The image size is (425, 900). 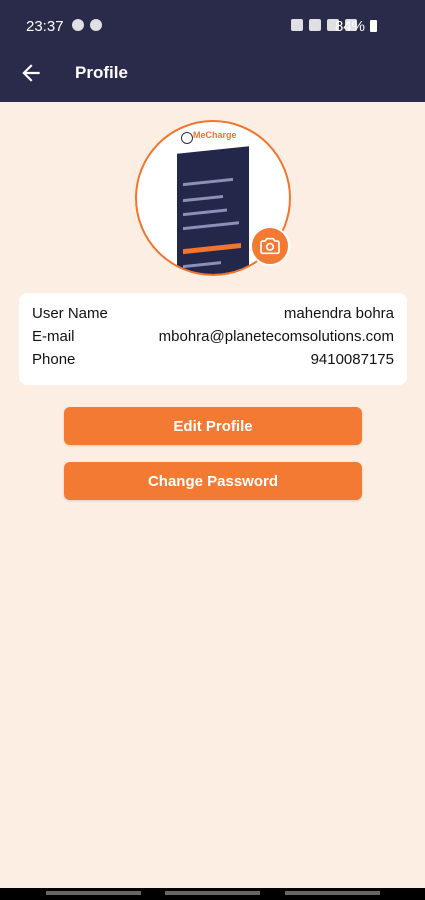 What do you see at coordinates (276, 336) in the screenshot?
I see `email-value: mbohra@planetecomsolutions.com` at bounding box center [276, 336].